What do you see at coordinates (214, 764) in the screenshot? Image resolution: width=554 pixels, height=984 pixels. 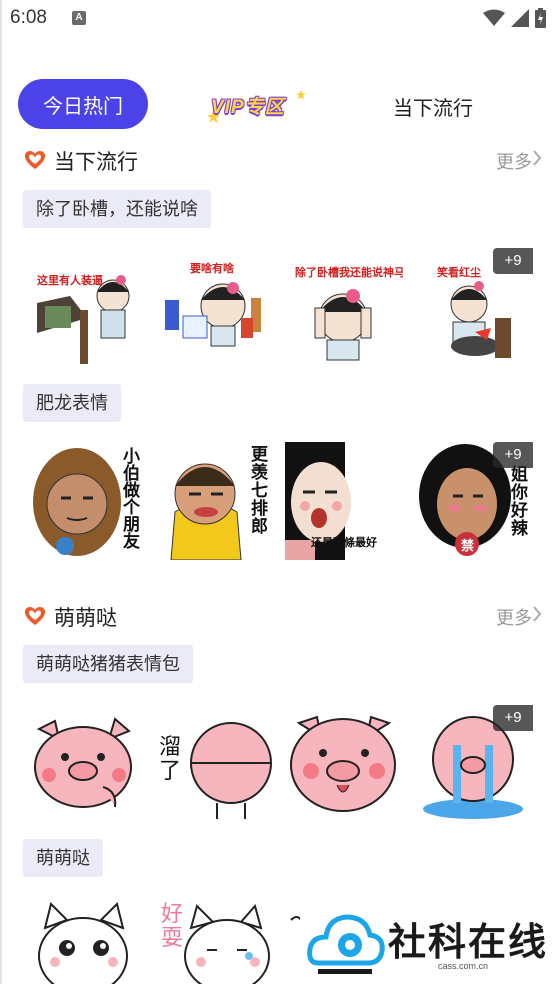 I see `sticker-thumbnail: 溜了` at bounding box center [214, 764].